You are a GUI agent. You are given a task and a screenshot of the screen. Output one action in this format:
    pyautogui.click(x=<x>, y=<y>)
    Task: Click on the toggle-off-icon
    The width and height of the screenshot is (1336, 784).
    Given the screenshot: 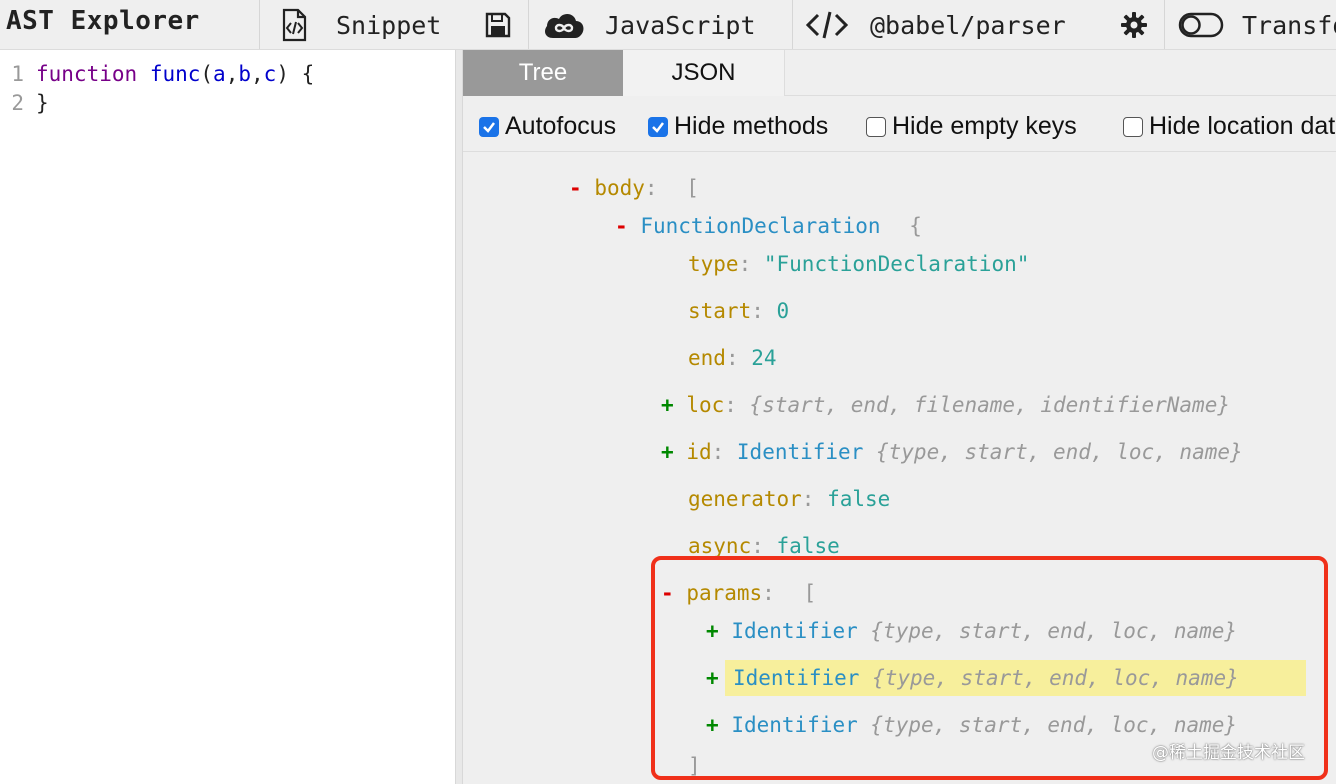 What is the action you would take?
    pyautogui.click(x=1201, y=25)
    